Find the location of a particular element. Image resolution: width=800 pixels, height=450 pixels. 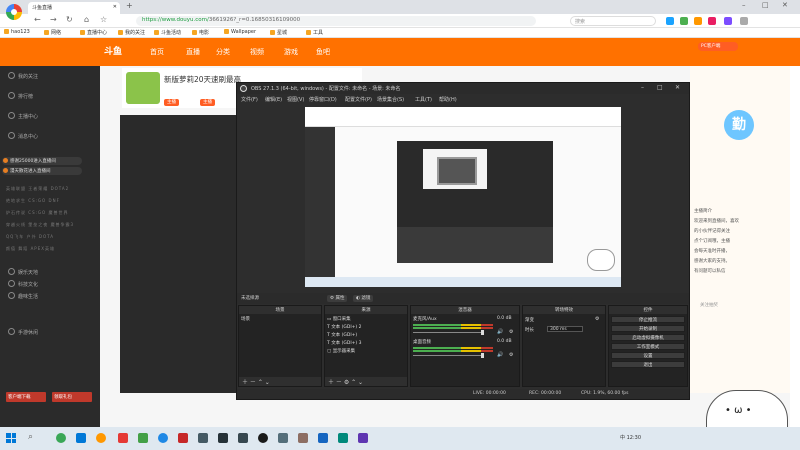

nav-home: 首页 is located at coordinates (157, 52).